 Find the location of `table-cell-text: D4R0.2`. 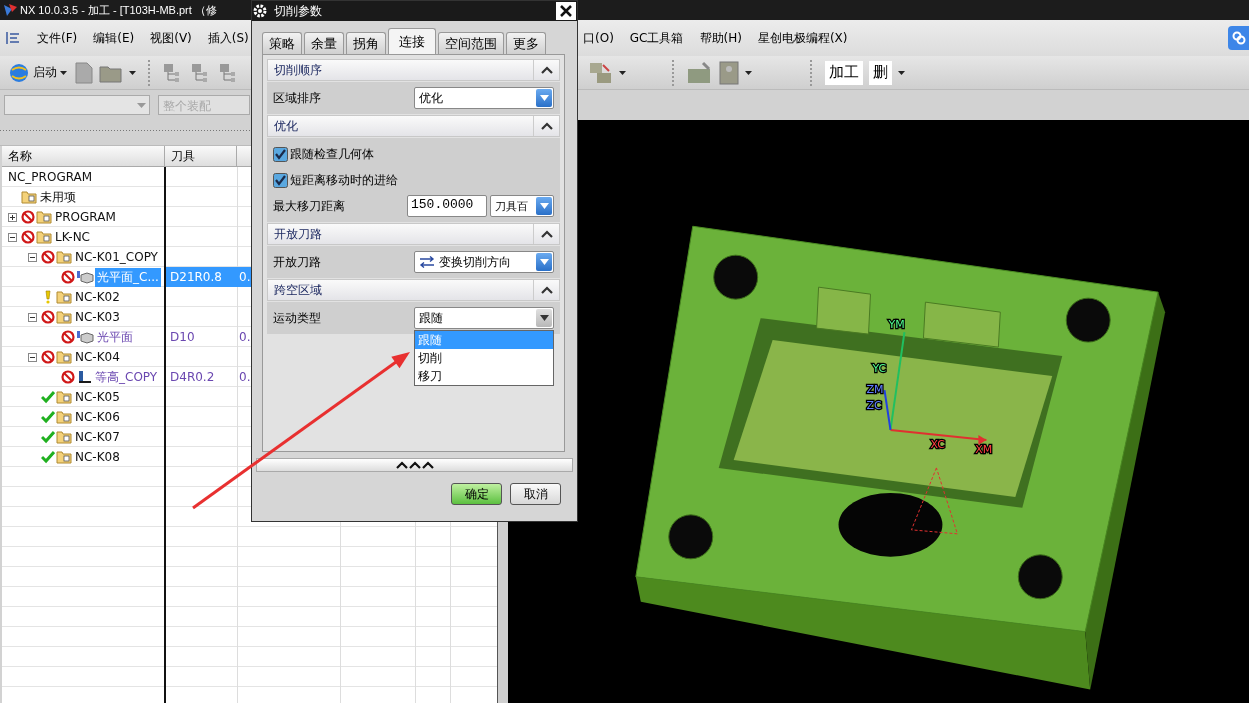

table-cell-text: D4R0.2 is located at coordinates (192, 377).